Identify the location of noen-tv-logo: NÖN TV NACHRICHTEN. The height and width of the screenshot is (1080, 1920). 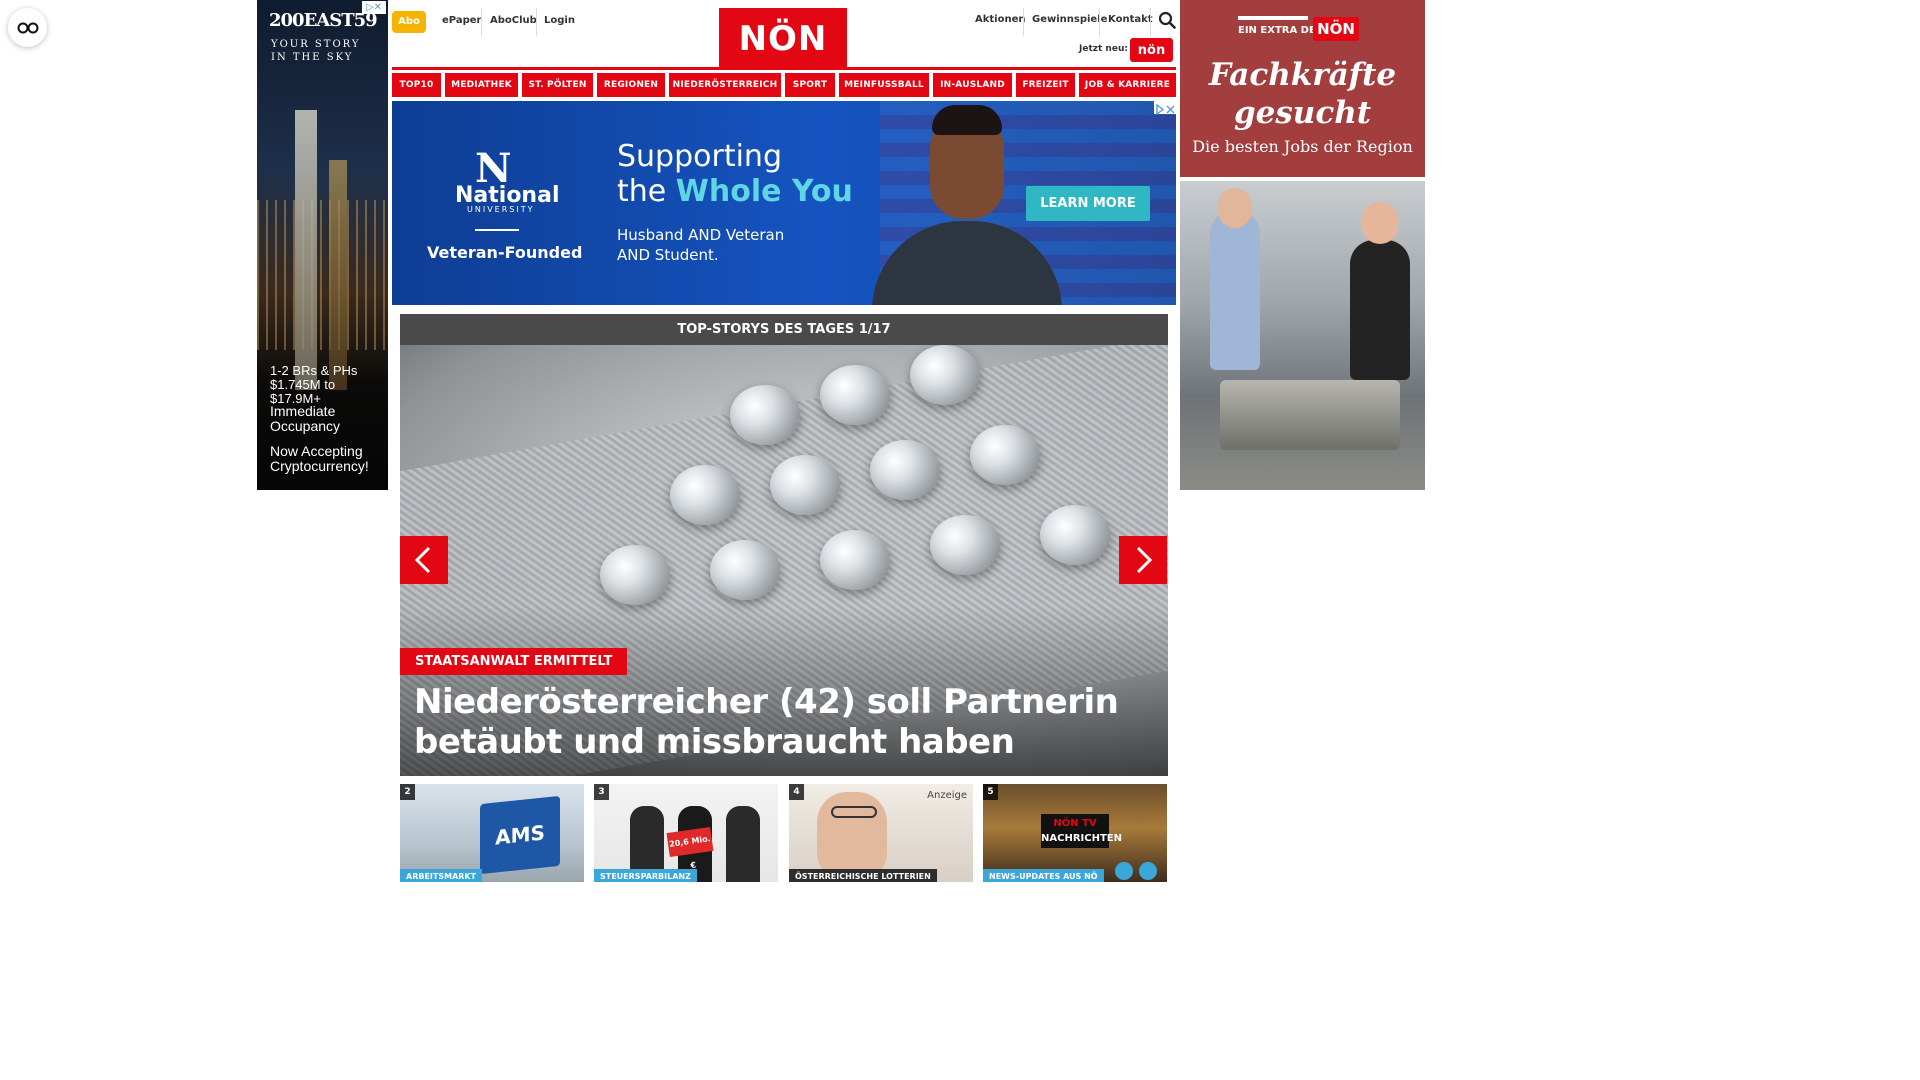
(1081, 831).